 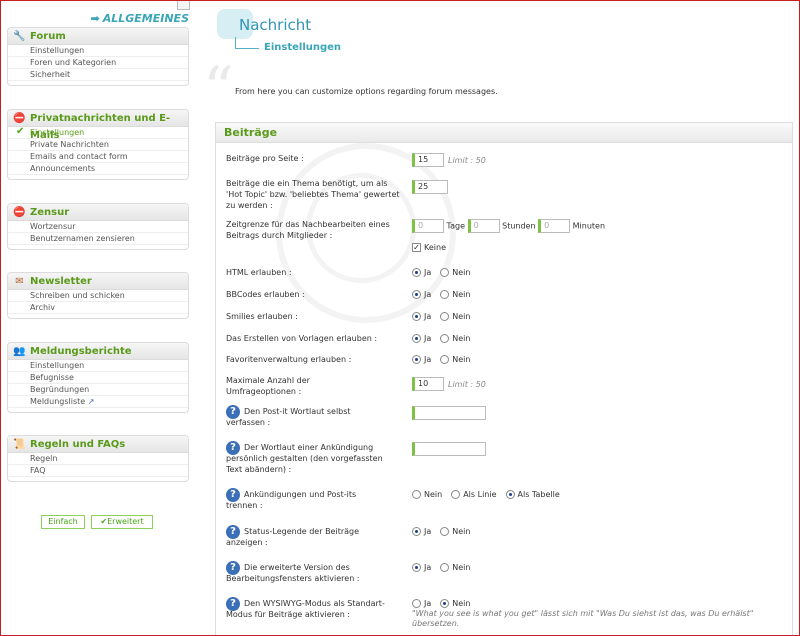 I want to click on sidebar-item-befugnisse: Befugnisse, so click(x=98, y=378).